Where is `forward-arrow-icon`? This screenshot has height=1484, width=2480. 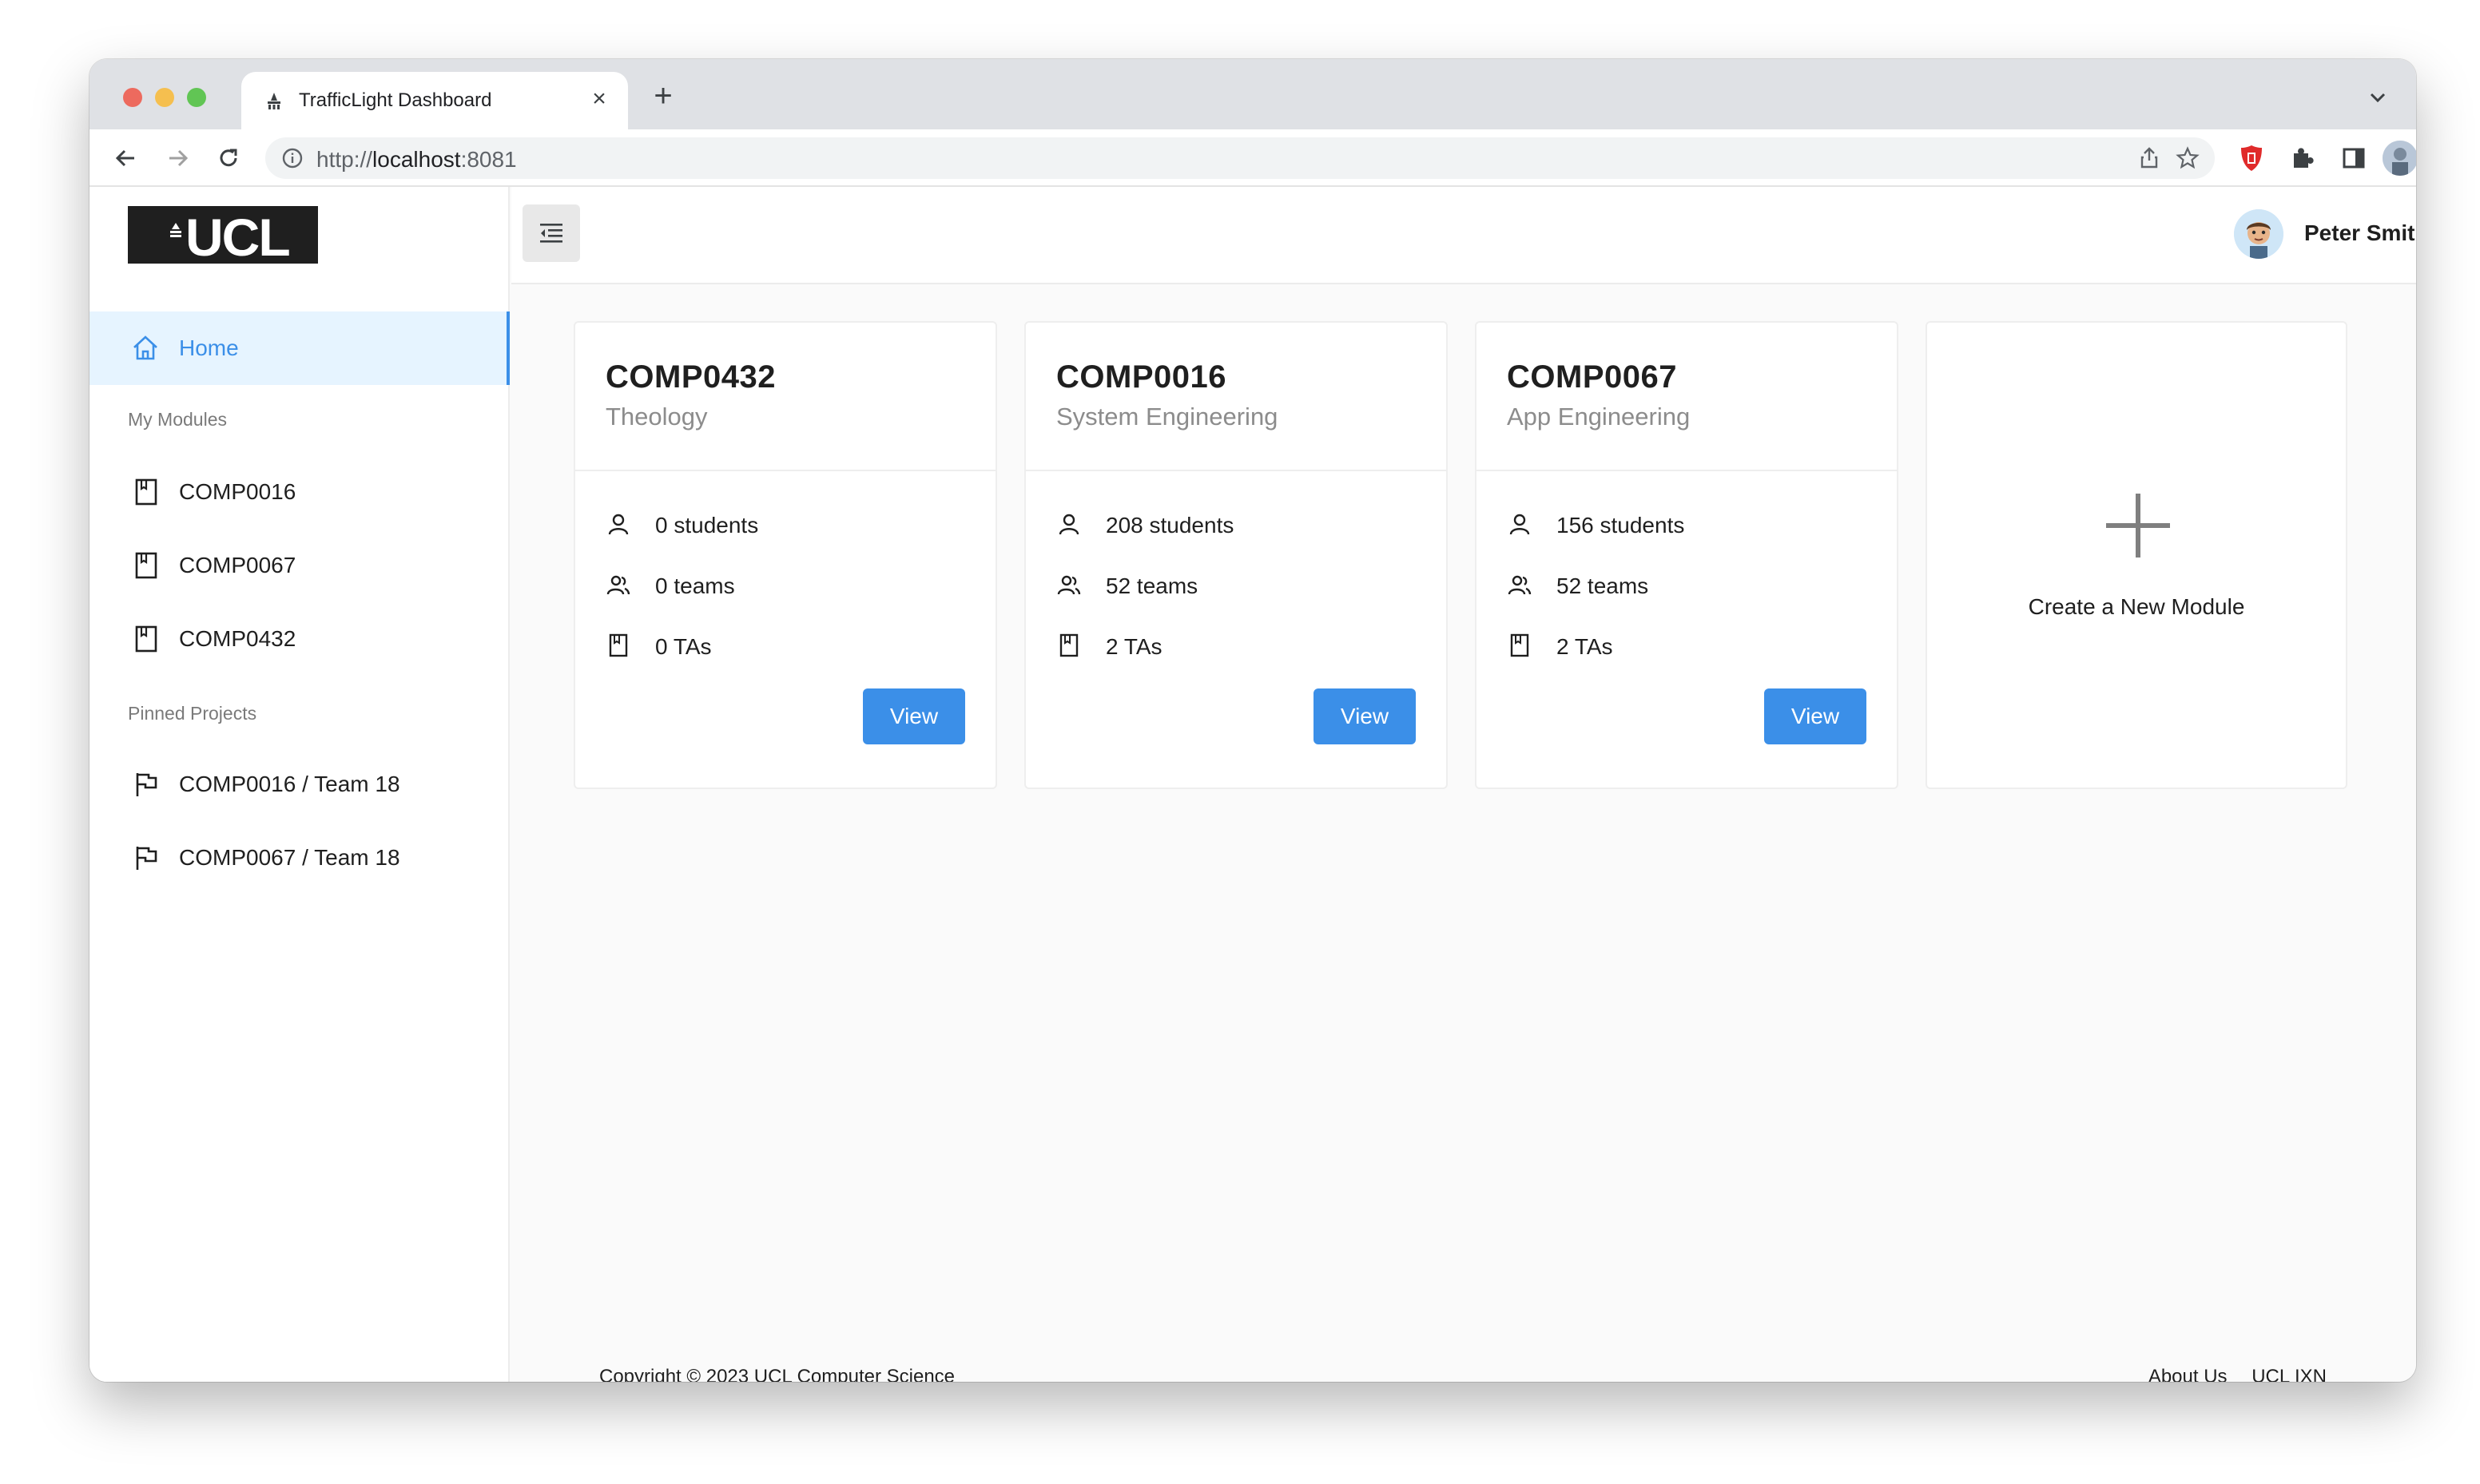 forward-arrow-icon is located at coordinates (177, 158).